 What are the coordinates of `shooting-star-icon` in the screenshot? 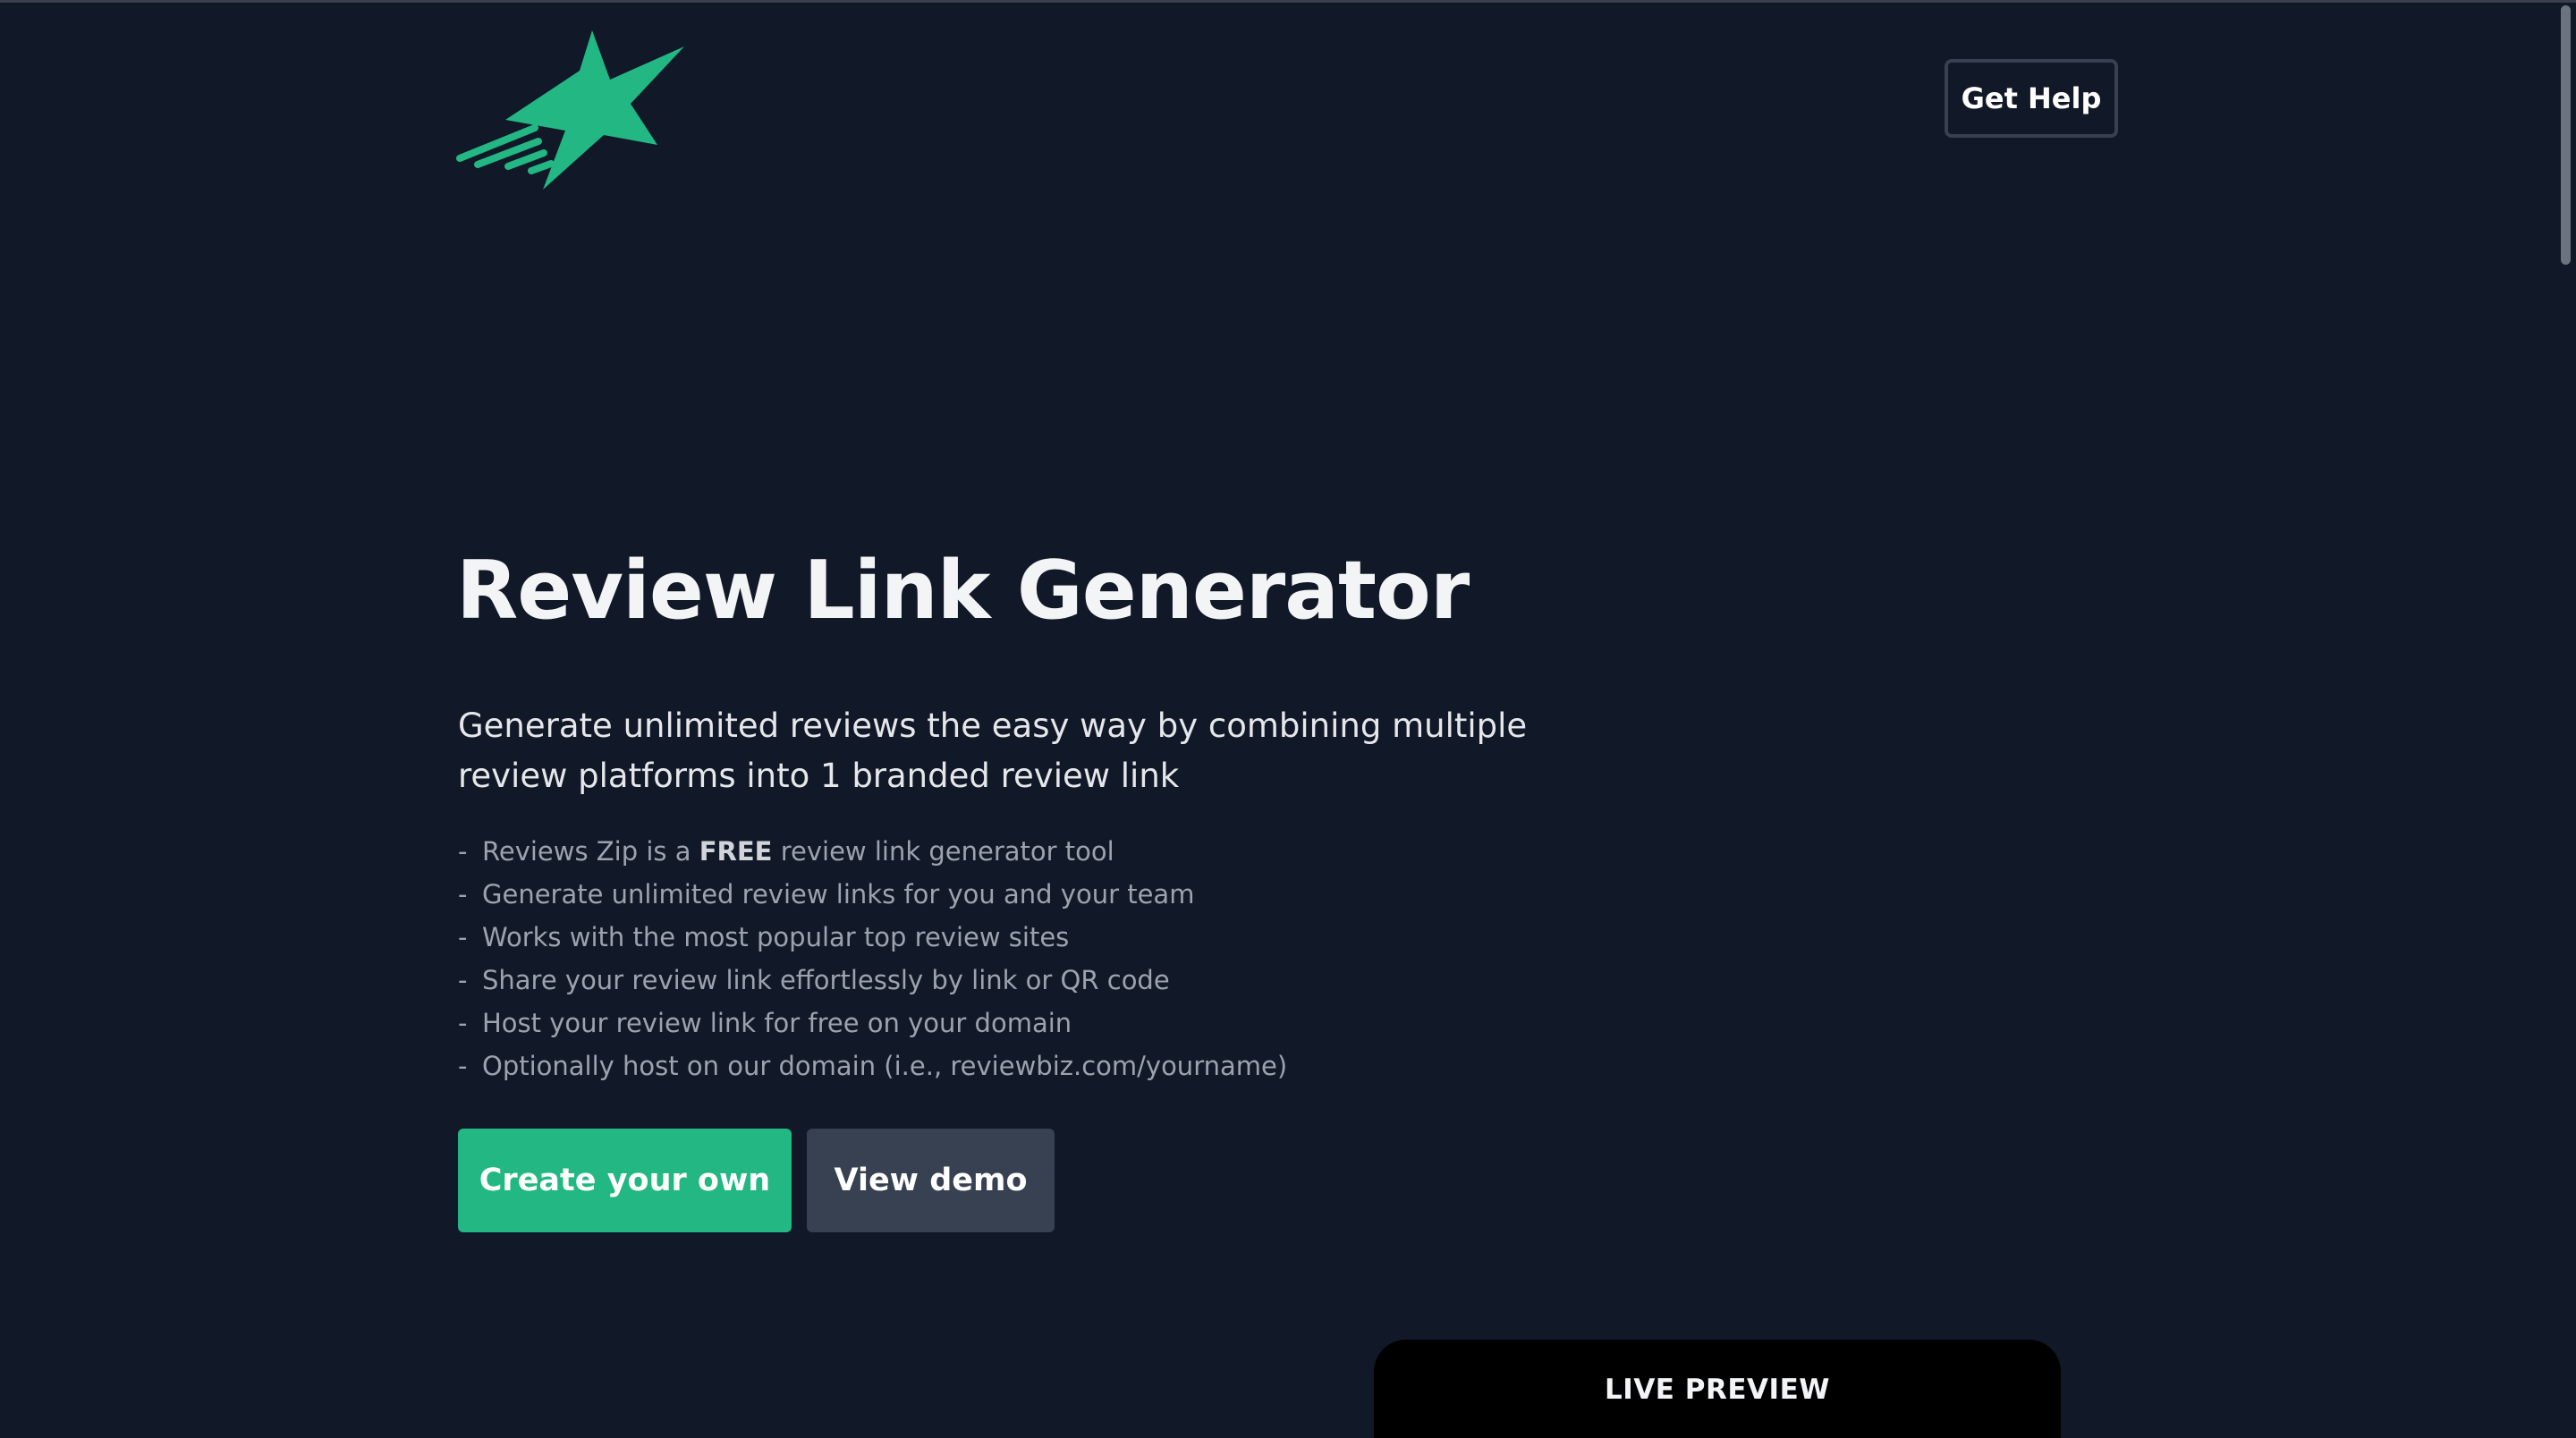 It's located at (570, 110).